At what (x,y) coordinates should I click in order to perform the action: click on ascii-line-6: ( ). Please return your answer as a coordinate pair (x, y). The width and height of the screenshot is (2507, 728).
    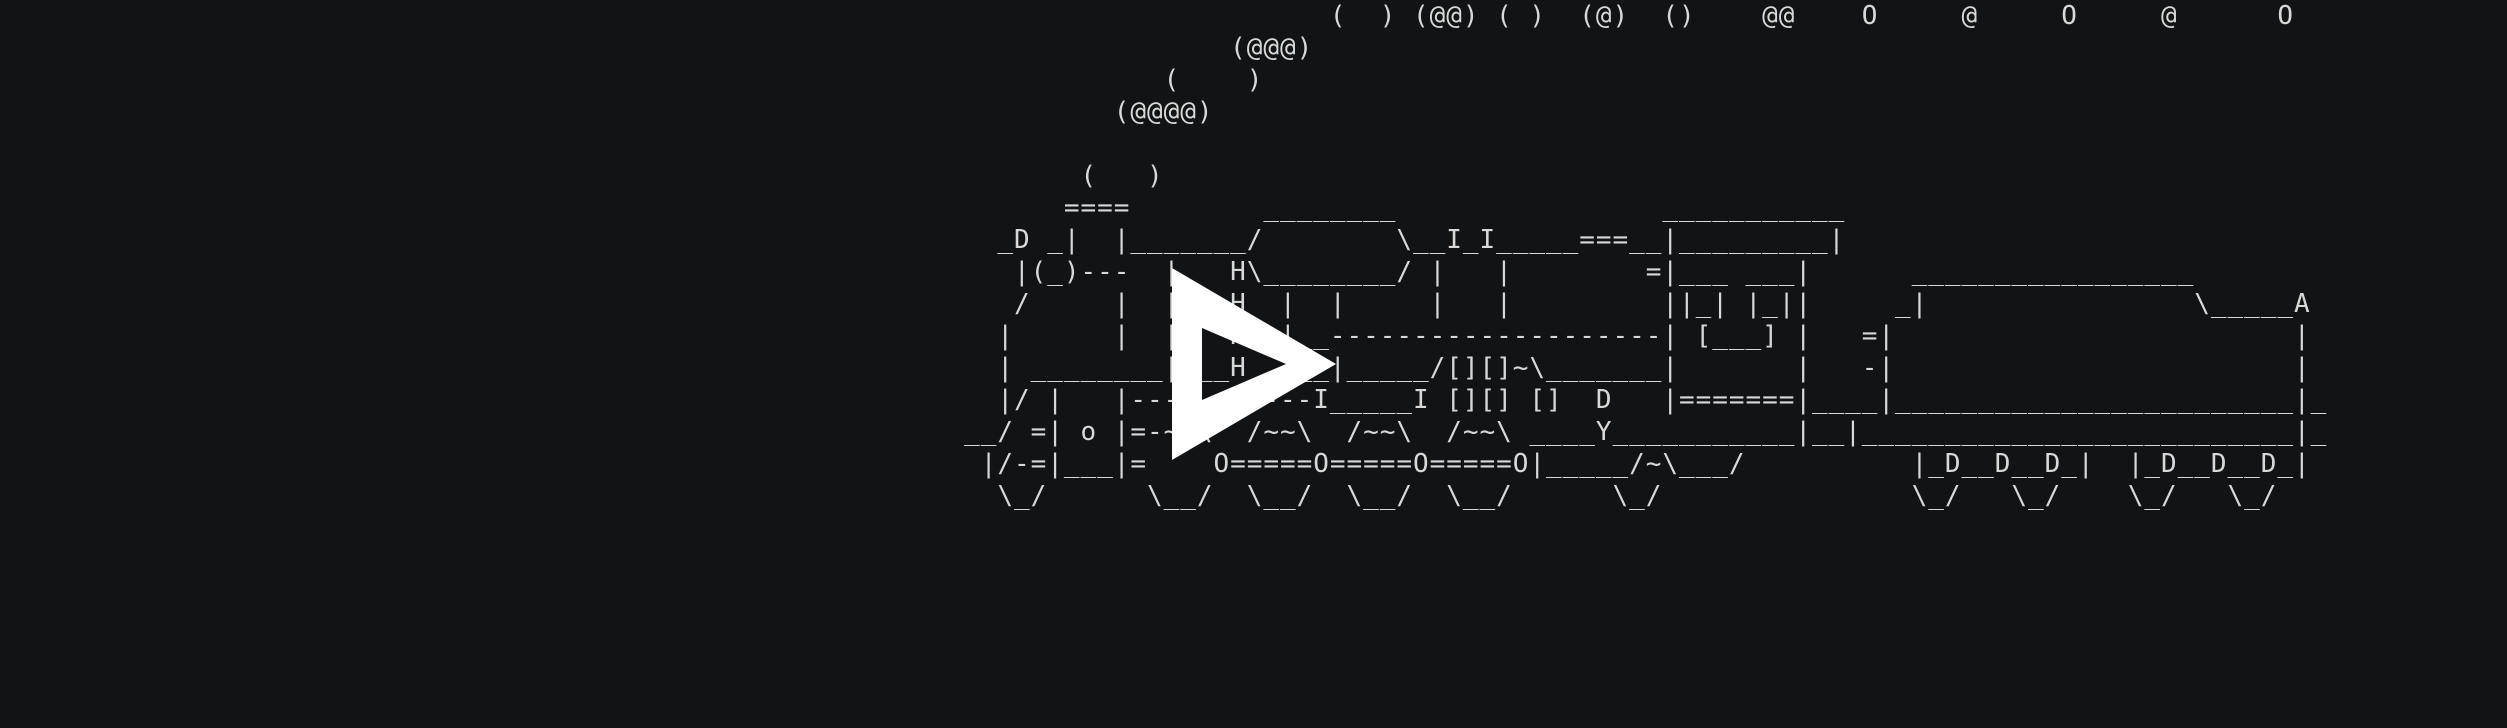
    Looking at the image, I should click on (582, 176).